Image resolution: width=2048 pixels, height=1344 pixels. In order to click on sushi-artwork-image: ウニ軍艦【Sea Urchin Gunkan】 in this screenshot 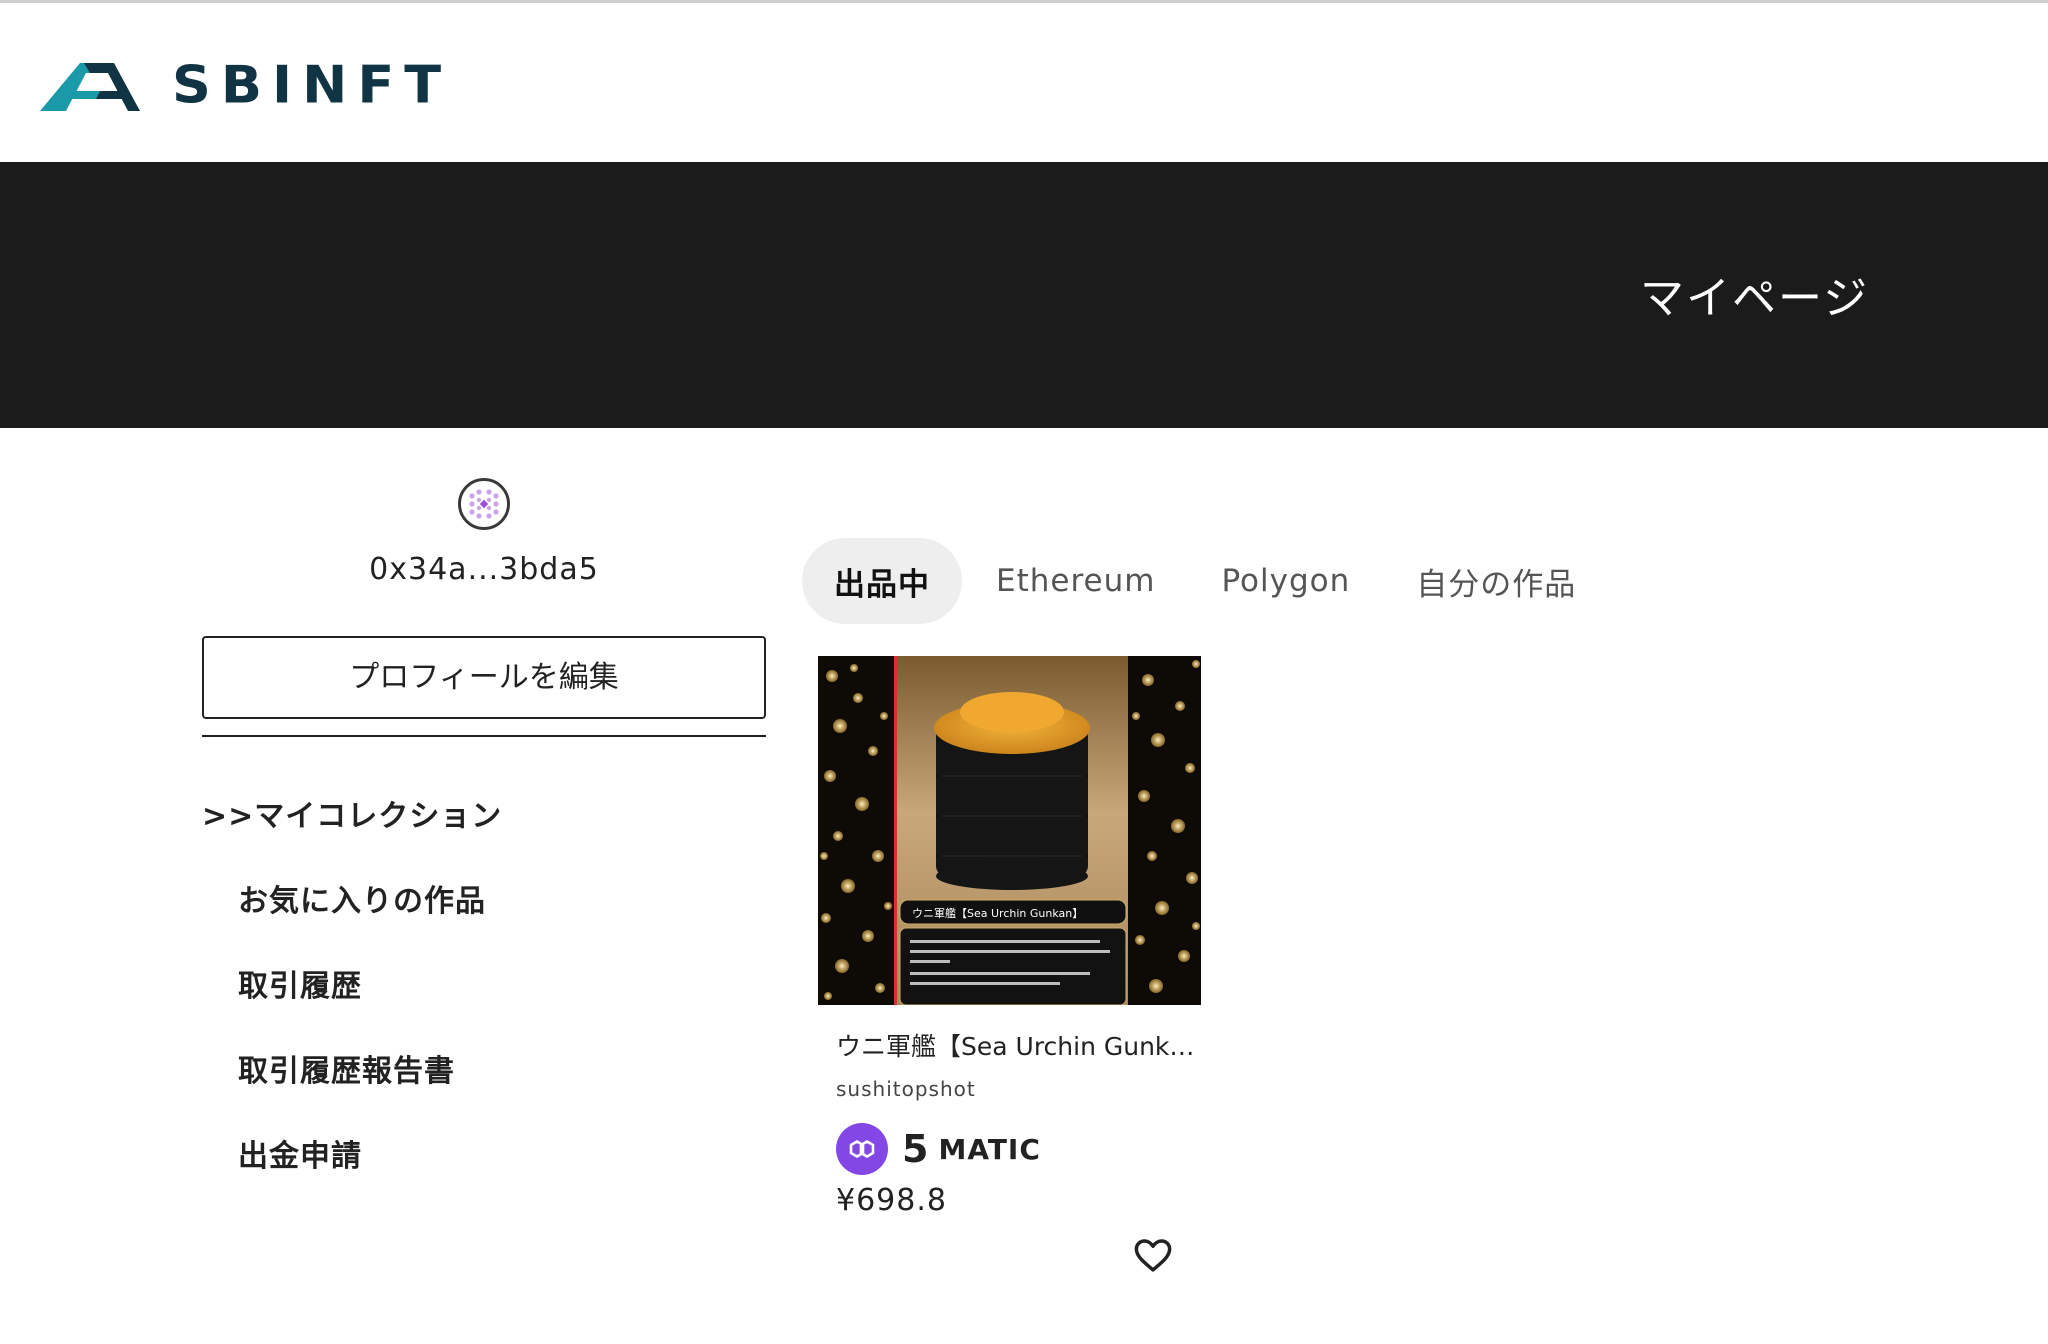, I will do `click(1009, 830)`.